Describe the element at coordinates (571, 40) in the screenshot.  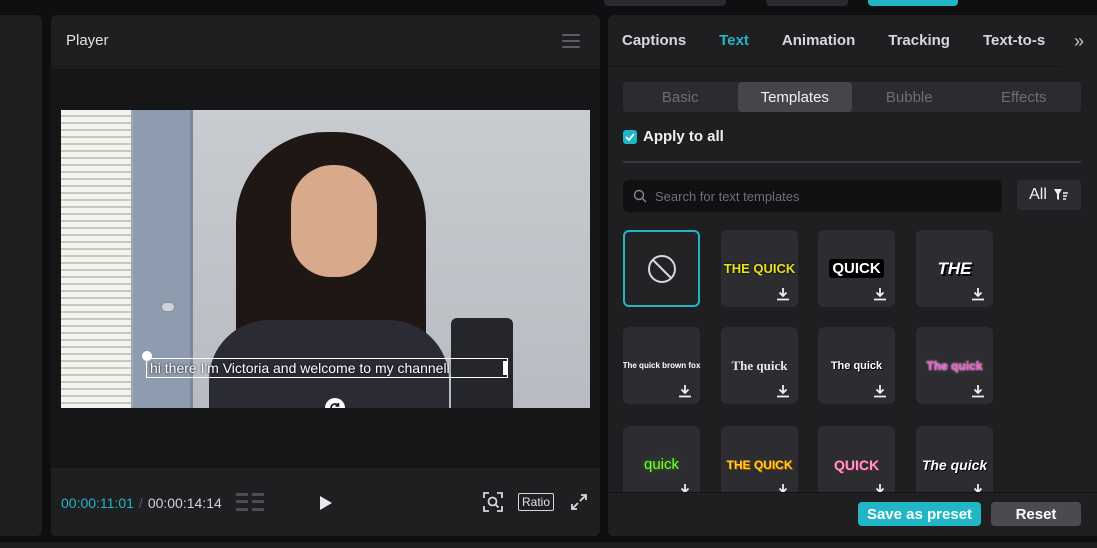
I see `menu-icon` at that location.